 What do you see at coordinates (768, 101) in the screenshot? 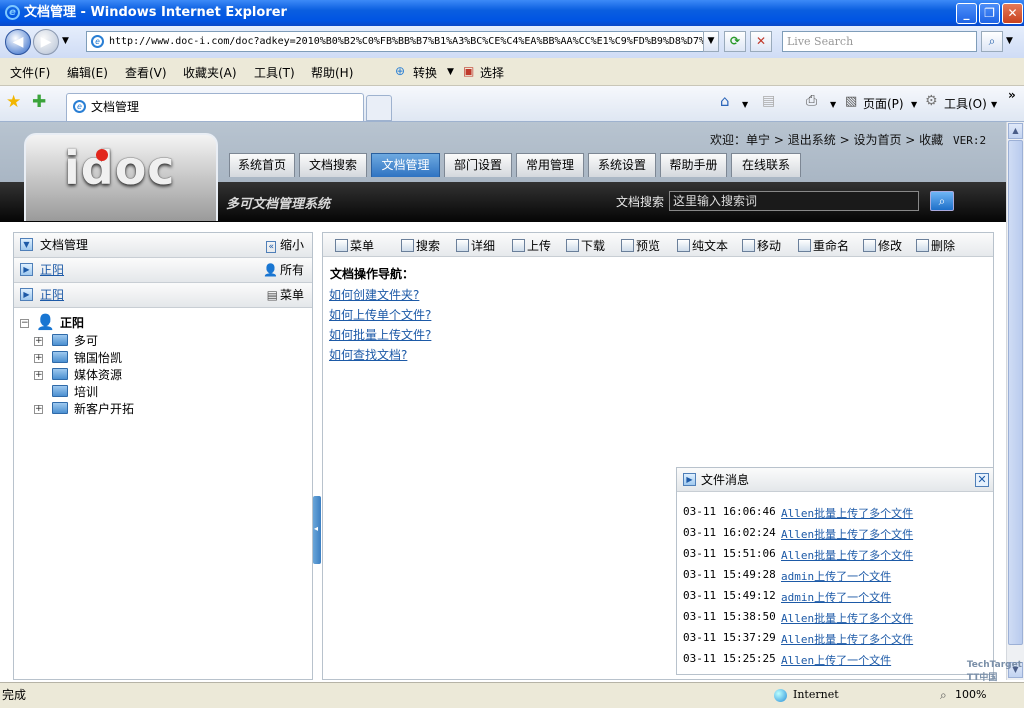
I see `feeds-icon: ▤` at bounding box center [768, 101].